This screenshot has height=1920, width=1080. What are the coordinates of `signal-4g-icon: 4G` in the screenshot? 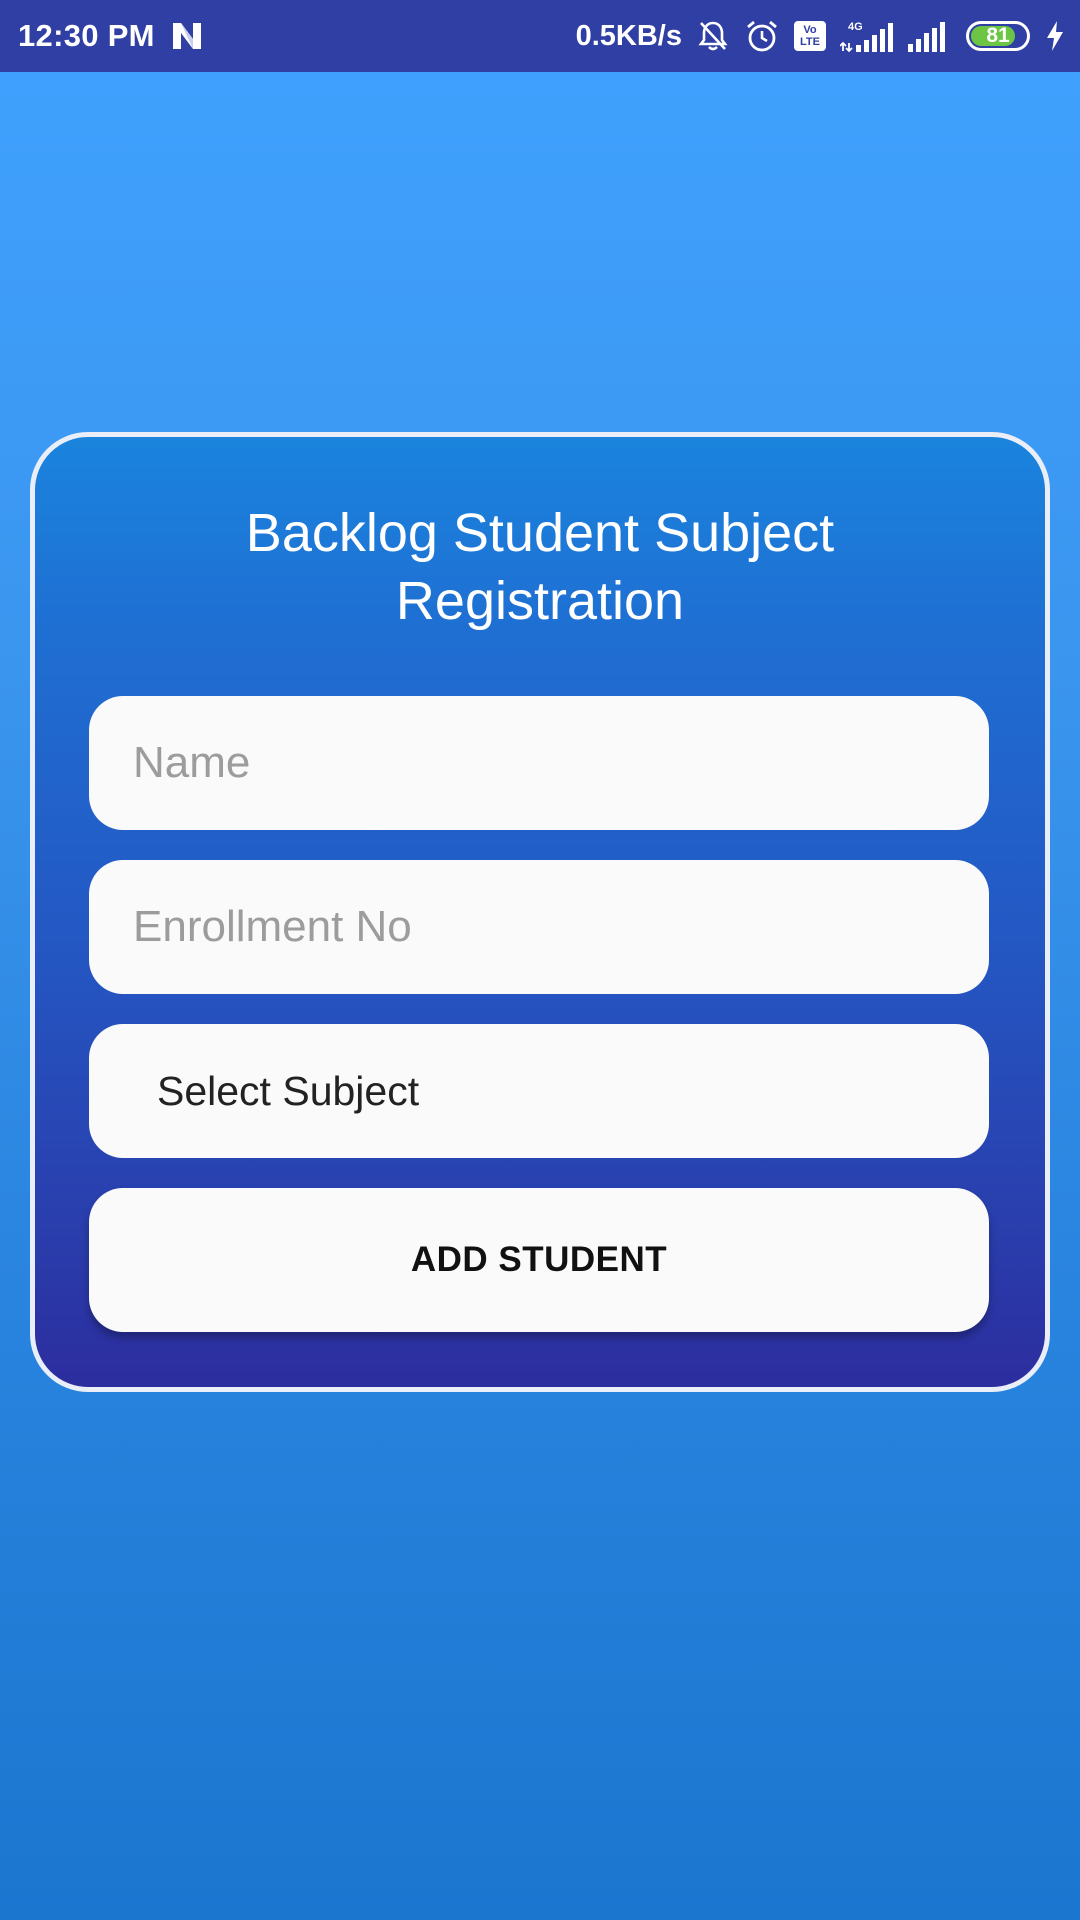 It's located at (867, 36).